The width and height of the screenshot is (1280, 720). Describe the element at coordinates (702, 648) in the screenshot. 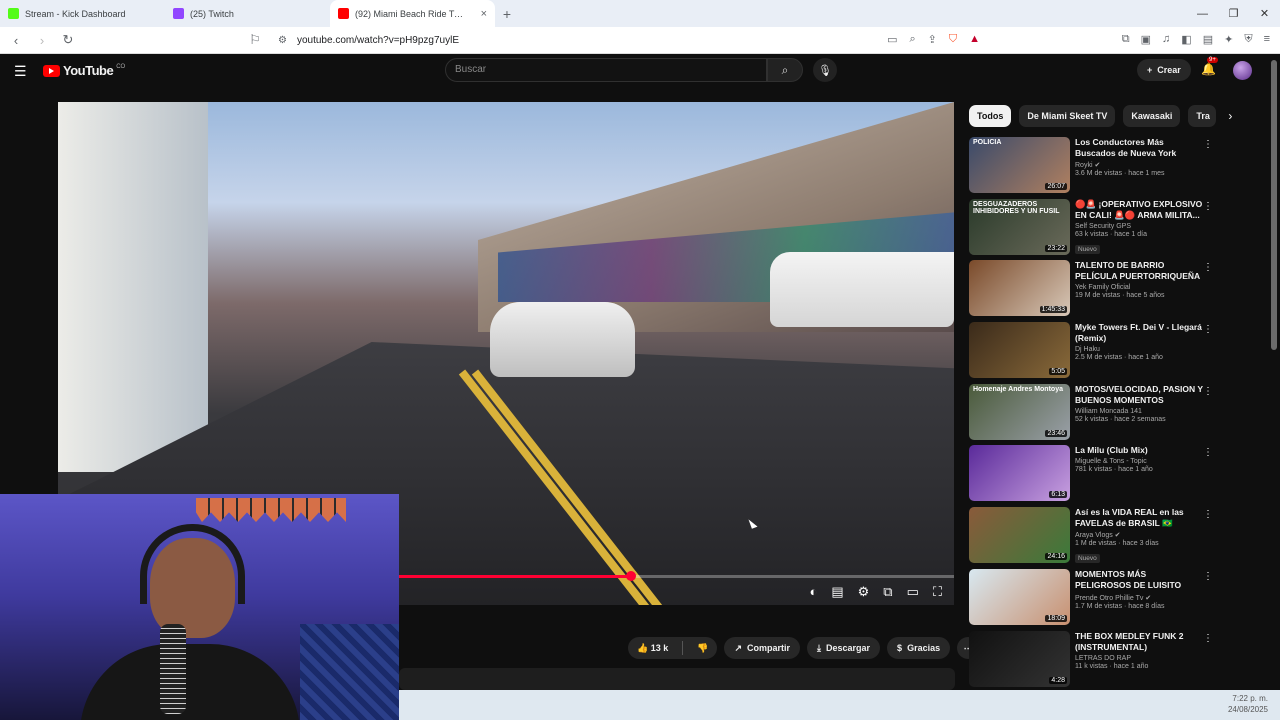

I see `dislike-icon: 👎` at that location.